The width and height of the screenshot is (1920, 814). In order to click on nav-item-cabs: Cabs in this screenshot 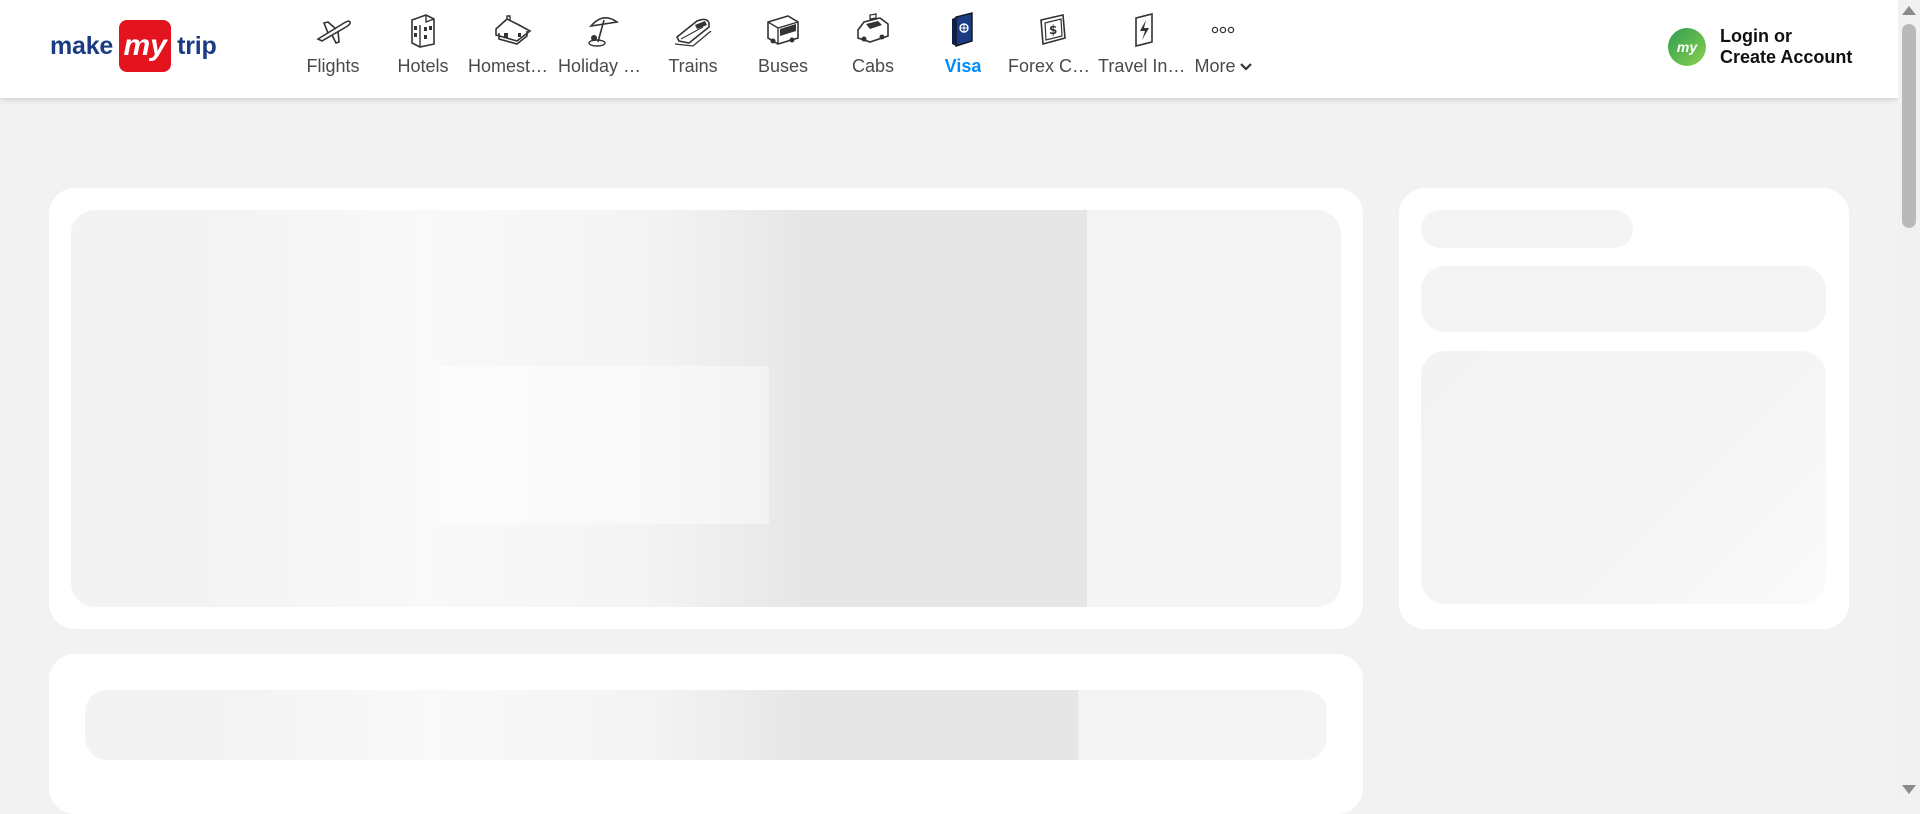, I will do `click(873, 48)`.